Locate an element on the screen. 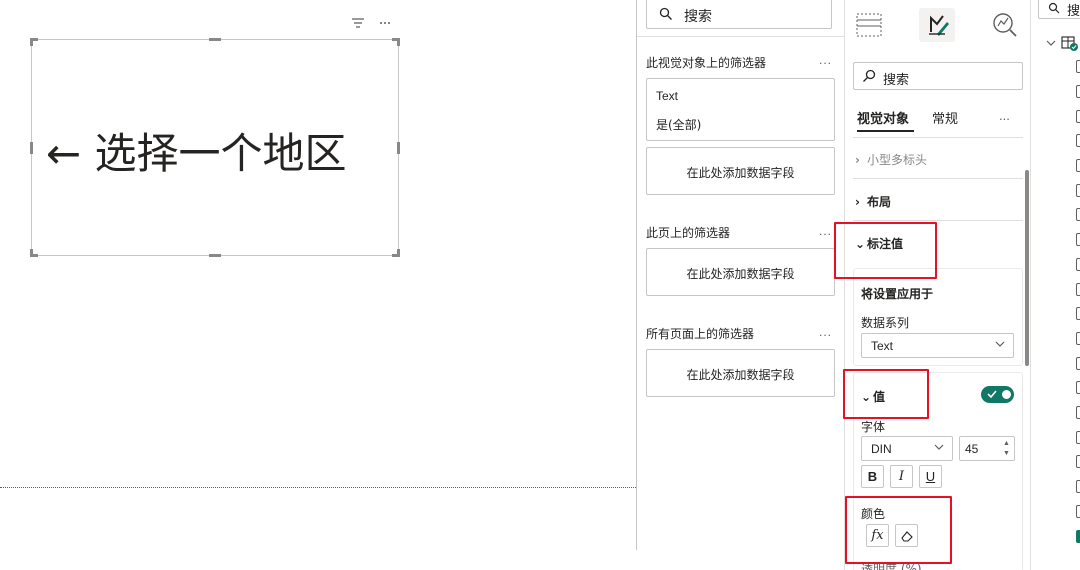 Image resolution: width=1080 pixels, height=570 pixels. analytics-icon is located at coordinates (1005, 25).